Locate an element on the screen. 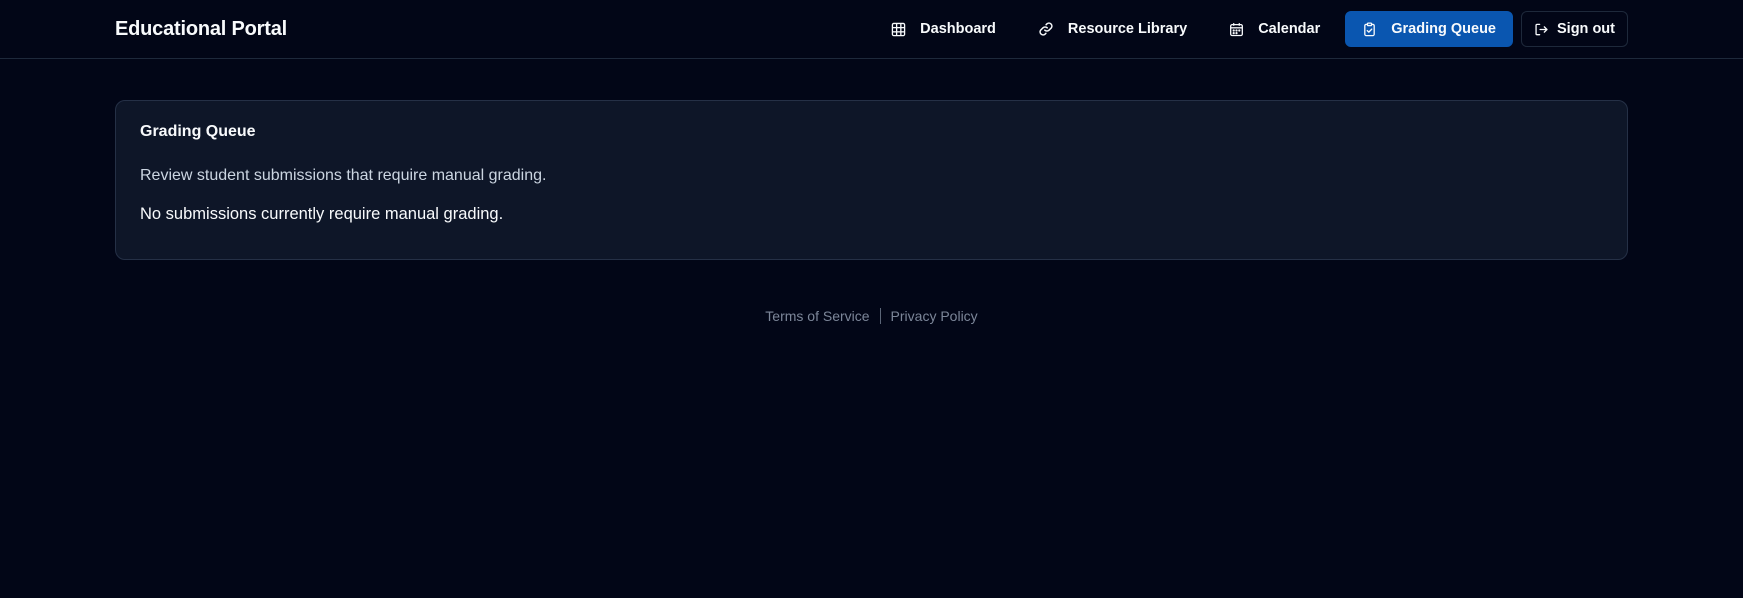  nav-resource-library: Resource Library is located at coordinates (1112, 29).